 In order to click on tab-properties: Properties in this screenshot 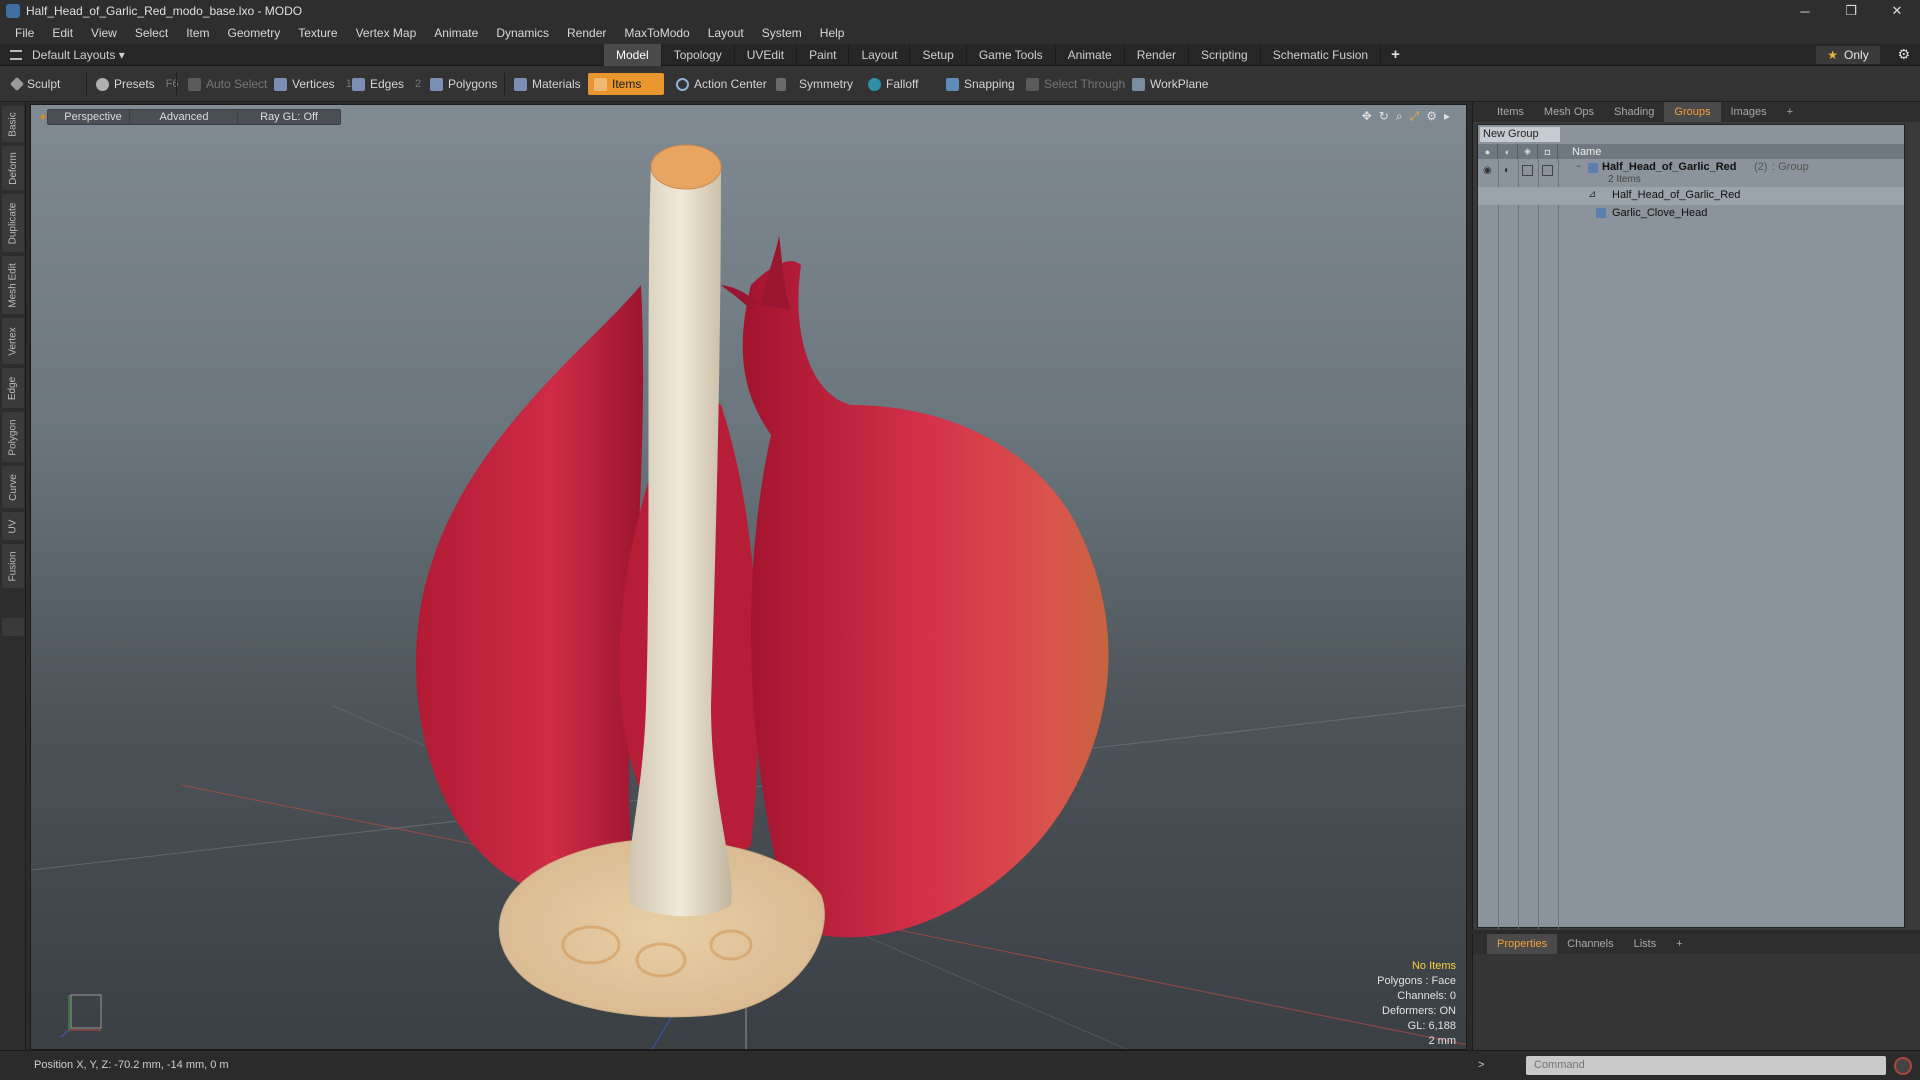, I will do `click(1522, 944)`.